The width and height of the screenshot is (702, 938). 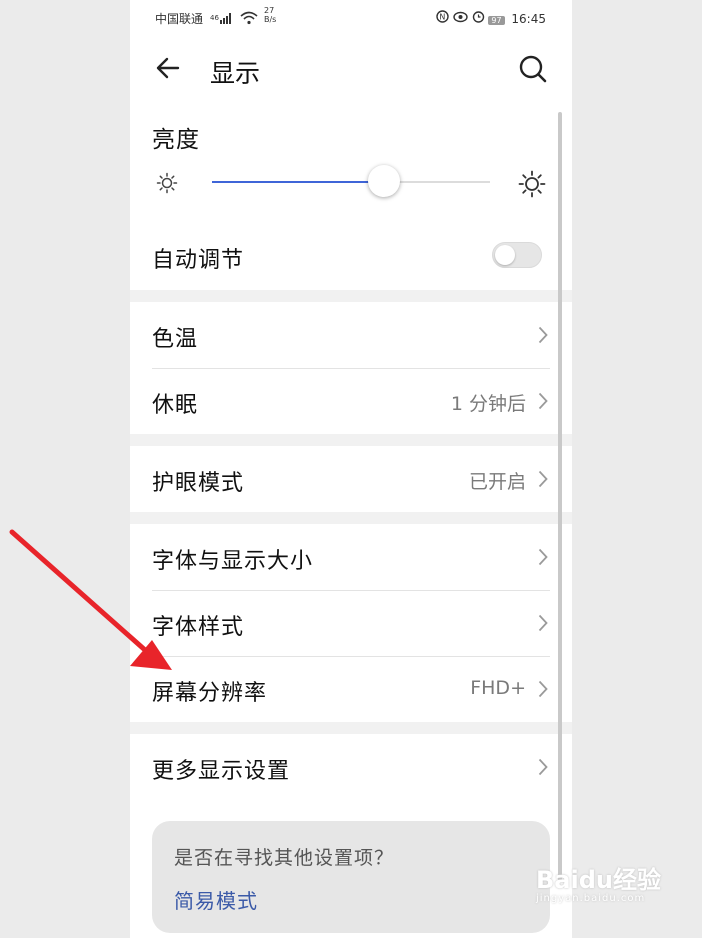 I want to click on item-value: 已开启, so click(x=497, y=482).